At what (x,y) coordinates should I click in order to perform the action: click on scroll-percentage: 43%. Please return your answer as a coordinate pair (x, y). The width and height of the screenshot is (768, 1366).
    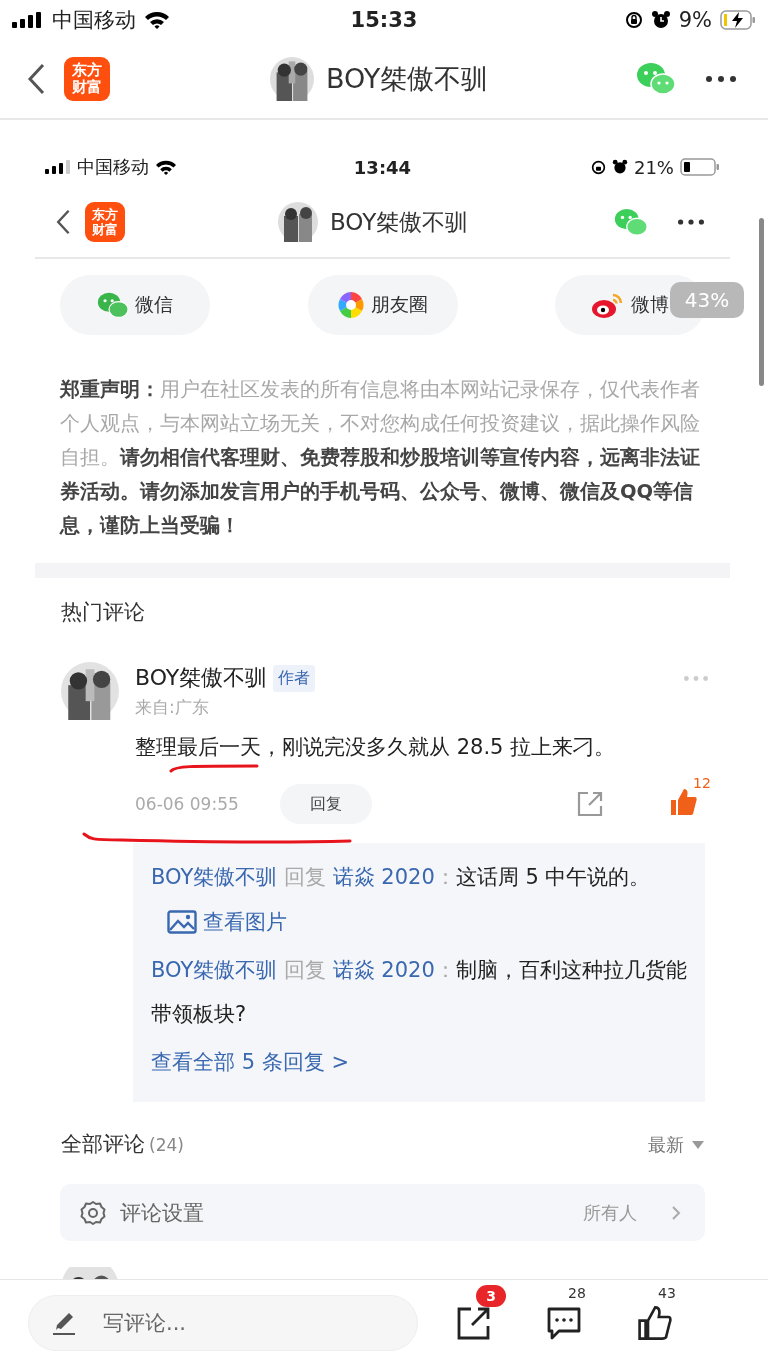
    Looking at the image, I should click on (707, 300).